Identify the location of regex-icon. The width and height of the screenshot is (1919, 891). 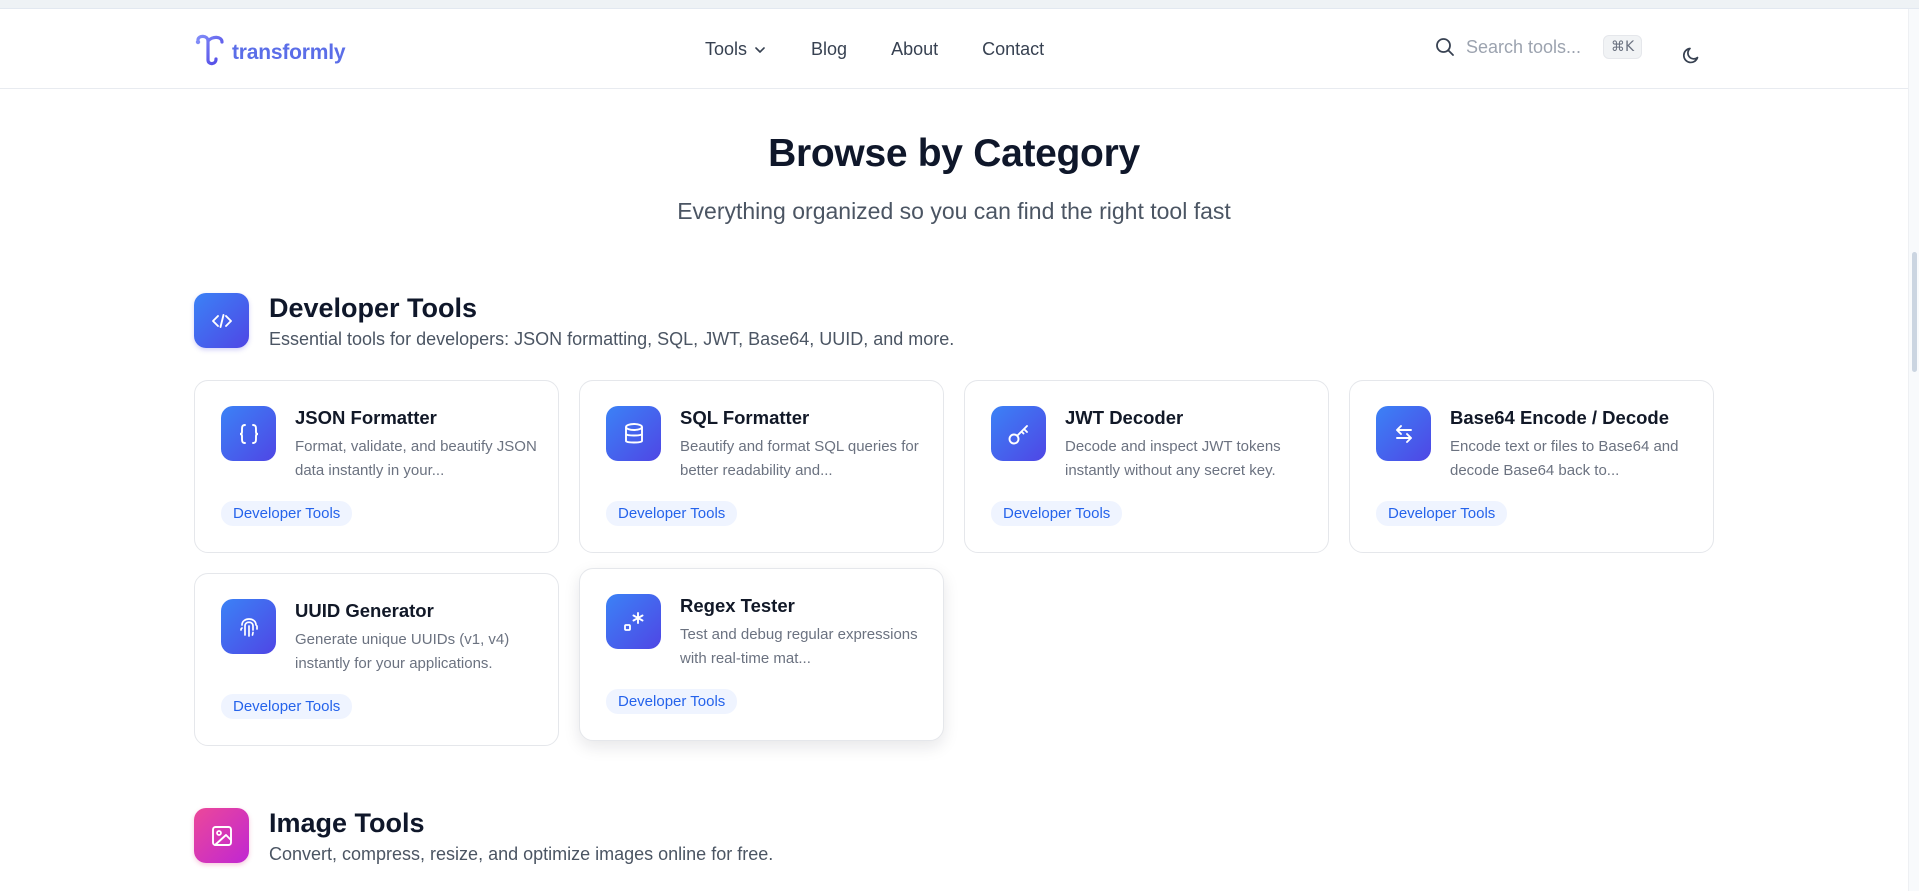
(633, 621).